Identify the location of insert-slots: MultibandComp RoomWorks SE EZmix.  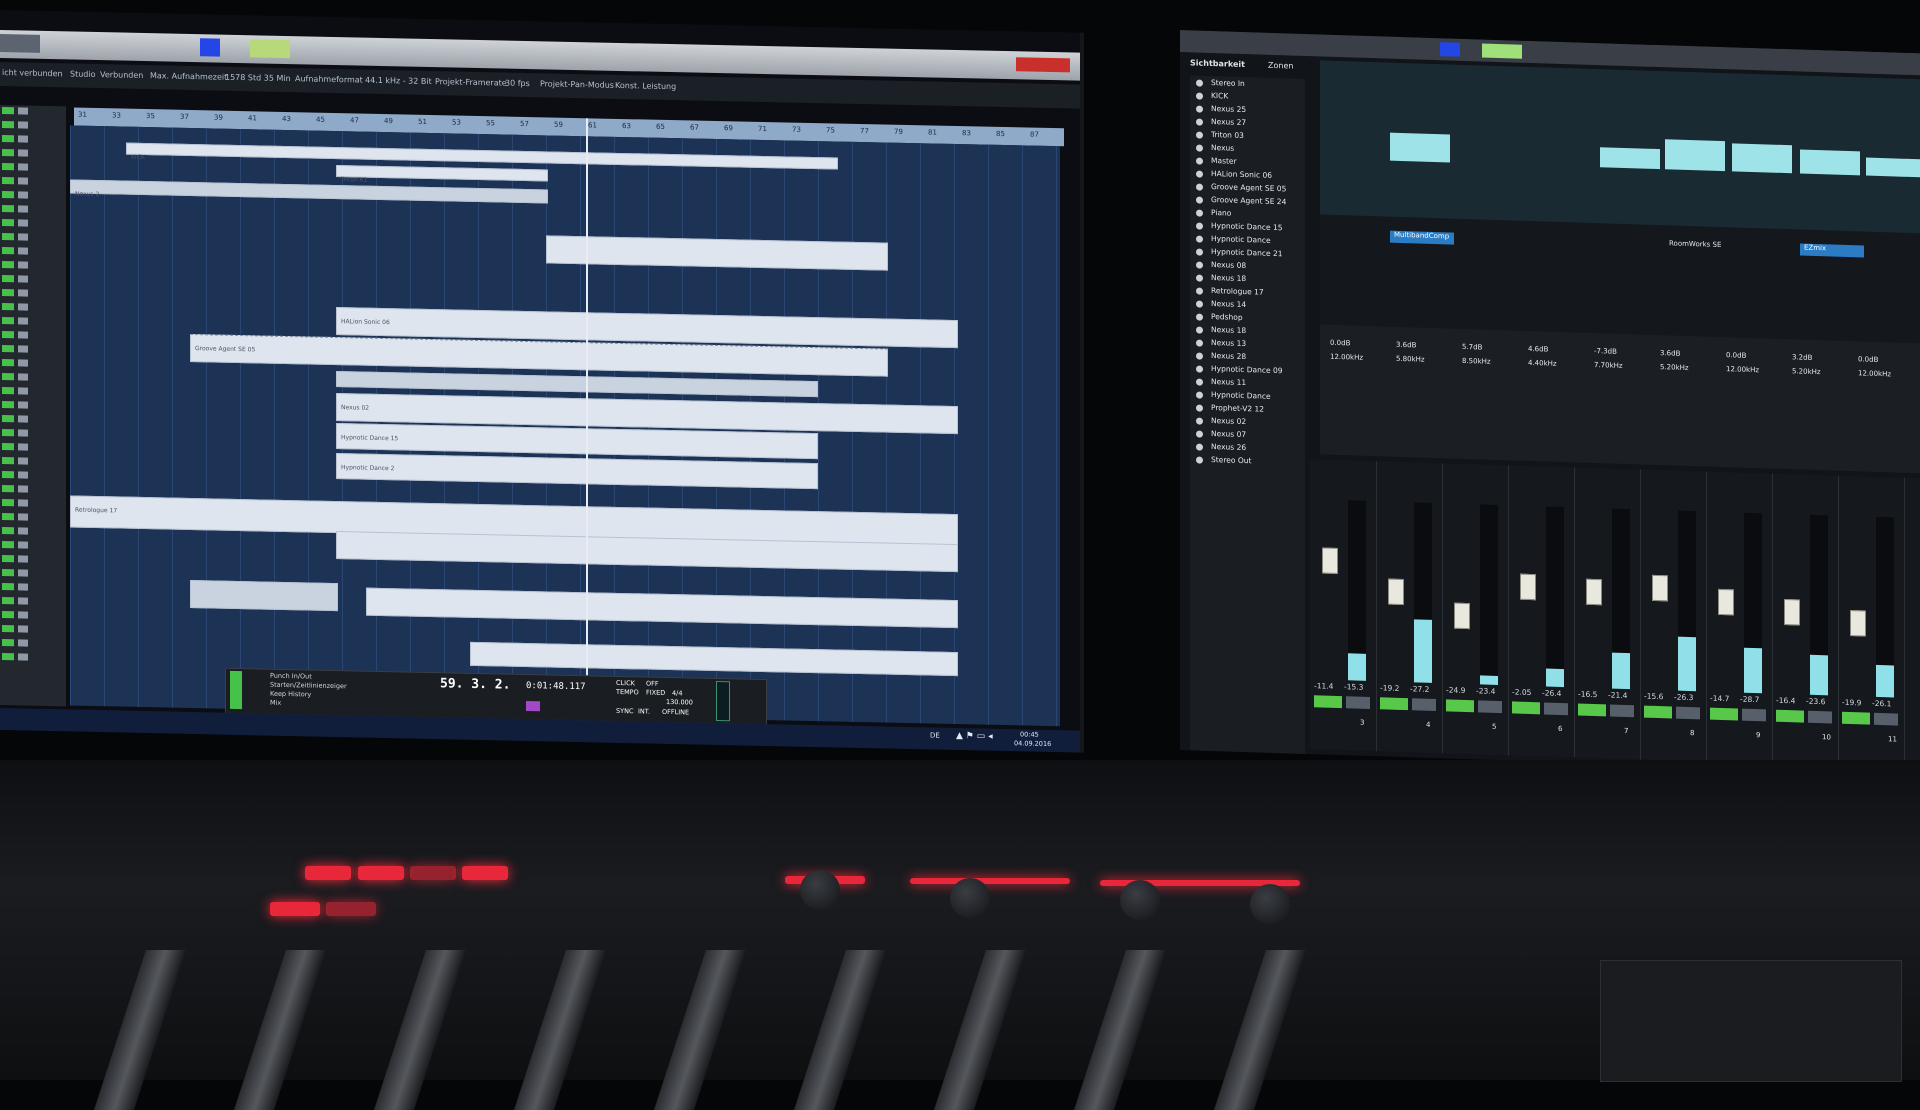
(1620, 279).